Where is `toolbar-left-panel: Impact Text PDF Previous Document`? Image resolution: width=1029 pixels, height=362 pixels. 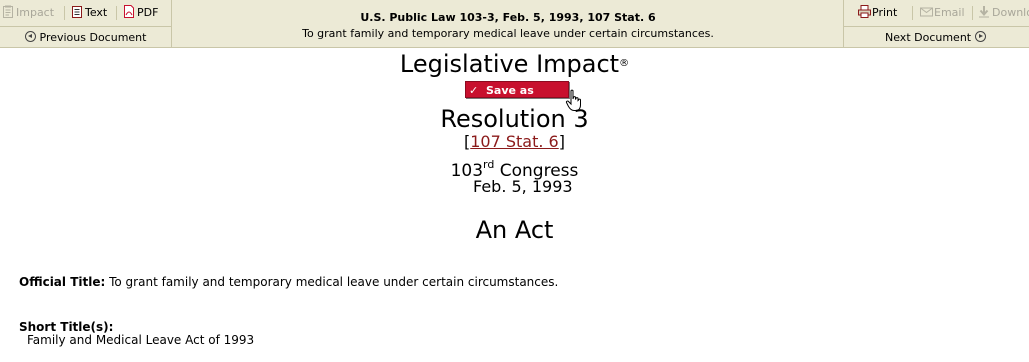
toolbar-left-panel: Impact Text PDF Previous Document is located at coordinates (86, 24).